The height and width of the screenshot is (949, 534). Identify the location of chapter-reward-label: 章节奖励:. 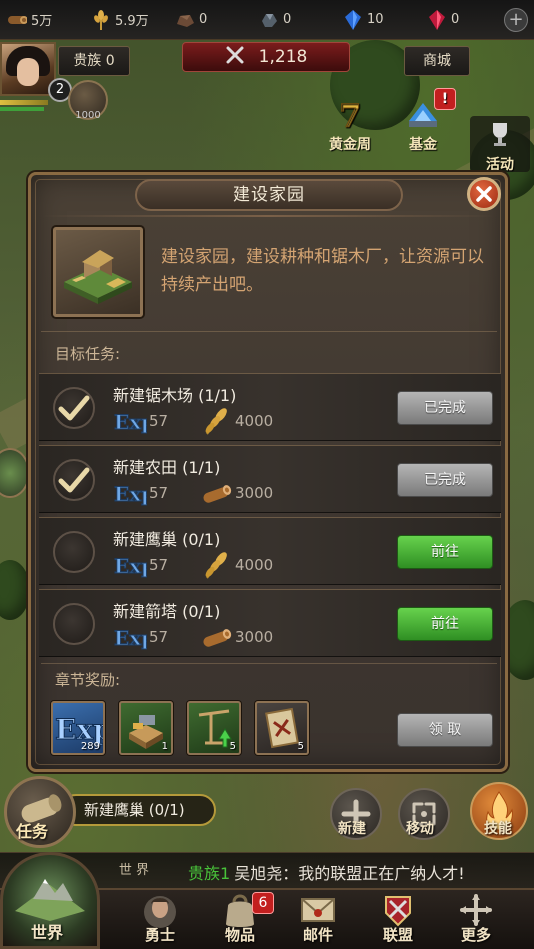
(88, 680).